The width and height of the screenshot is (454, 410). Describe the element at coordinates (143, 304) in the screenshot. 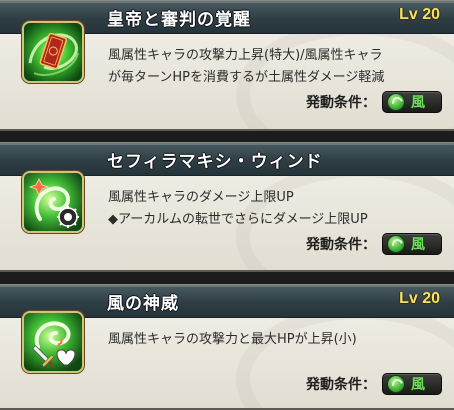

I see `skill-title: 風の神威` at that location.